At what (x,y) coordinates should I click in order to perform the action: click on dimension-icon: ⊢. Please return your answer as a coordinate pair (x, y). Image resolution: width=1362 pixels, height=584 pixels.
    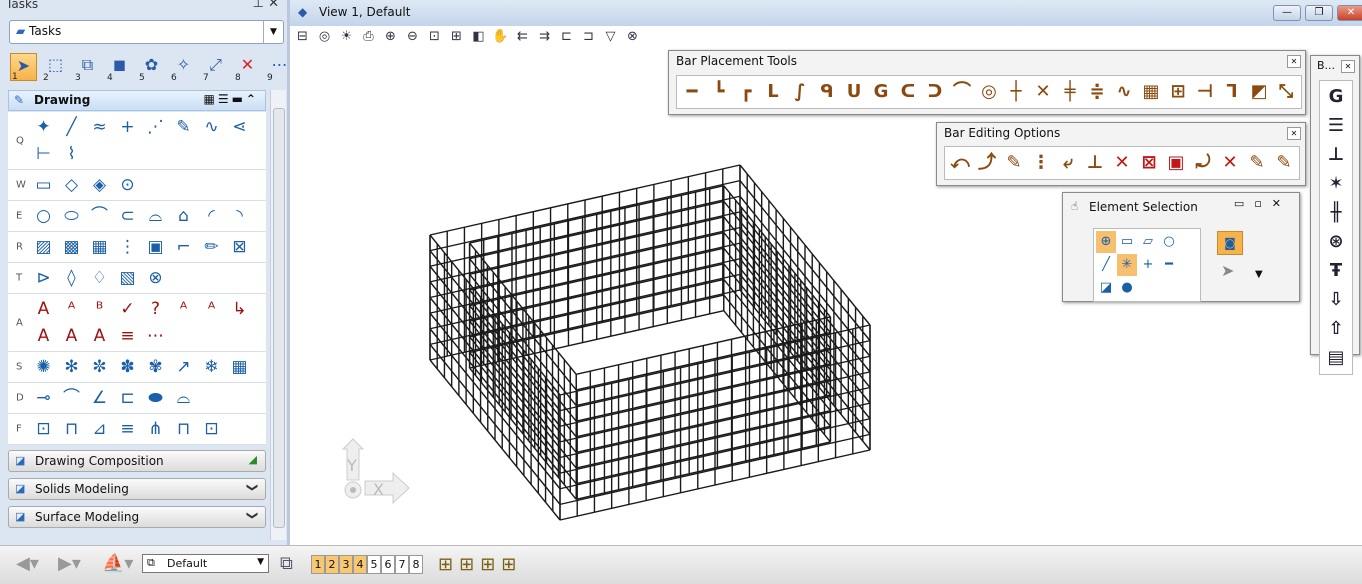
    Looking at the image, I should click on (43, 154).